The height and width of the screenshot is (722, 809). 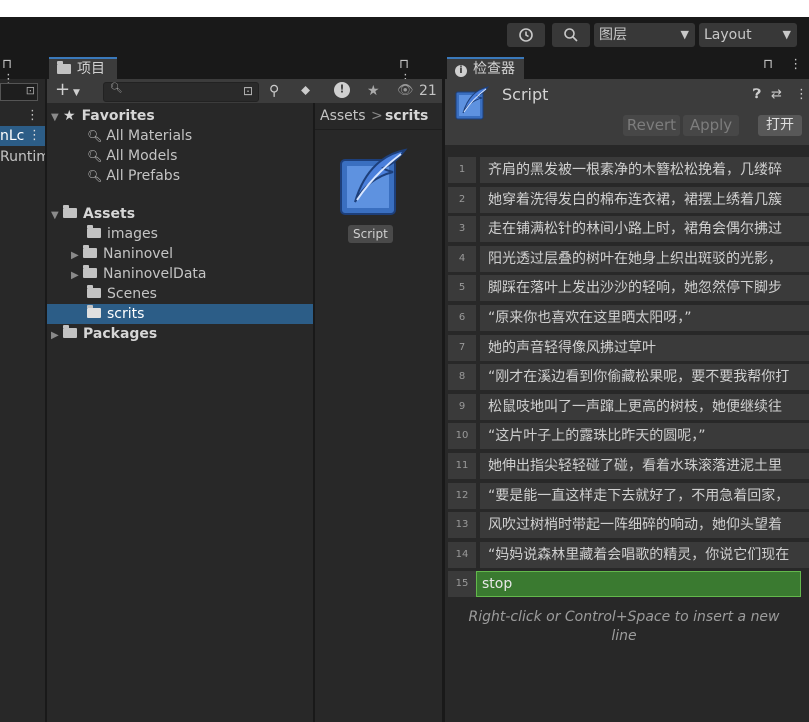 I want to click on presets-icon: ⇄, so click(x=776, y=95).